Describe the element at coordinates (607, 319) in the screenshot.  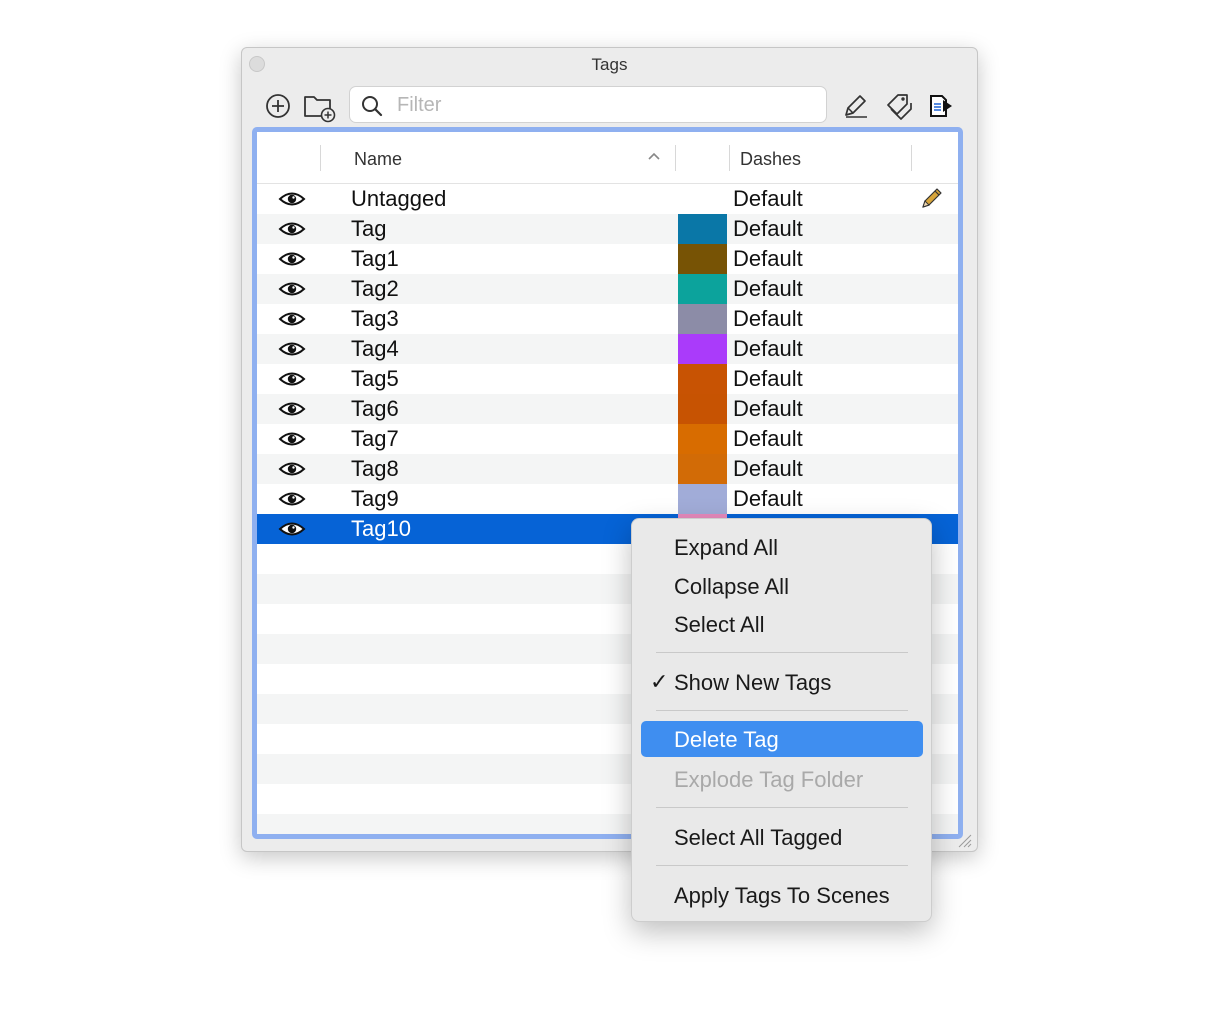
I see `tag-row: Tag3 Default` at that location.